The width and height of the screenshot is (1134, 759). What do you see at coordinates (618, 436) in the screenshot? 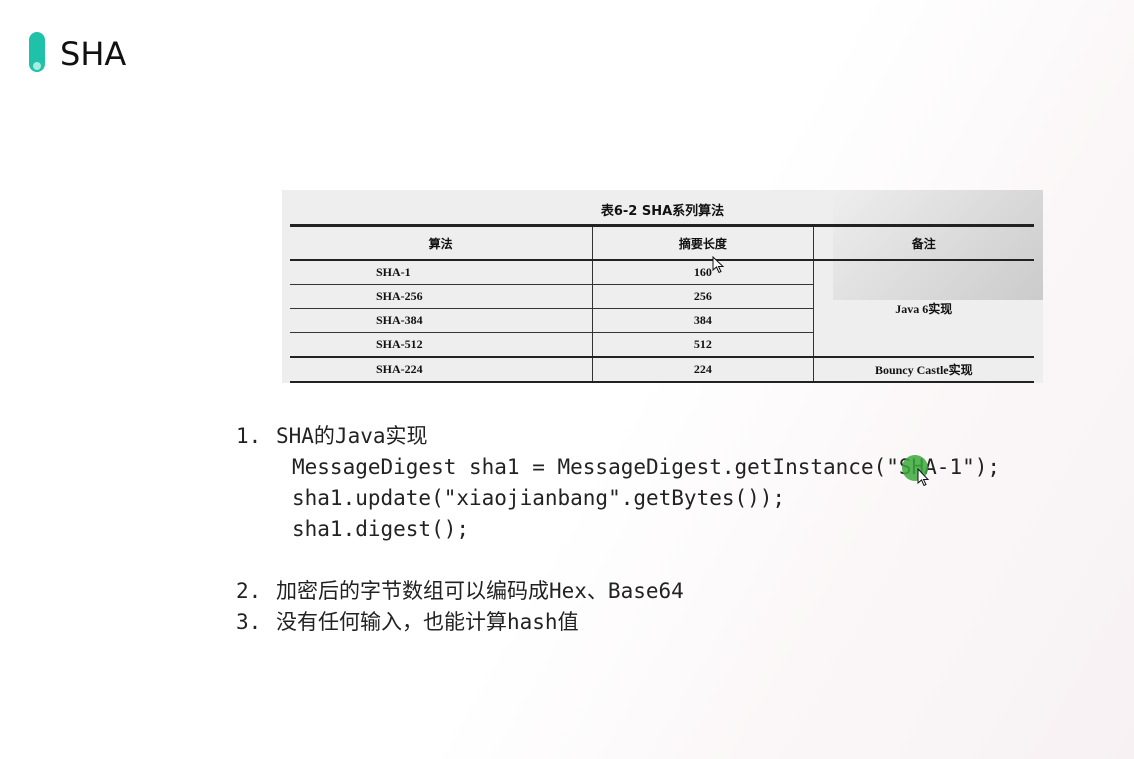
I see `list-item: 1. SHA的Java实现` at bounding box center [618, 436].